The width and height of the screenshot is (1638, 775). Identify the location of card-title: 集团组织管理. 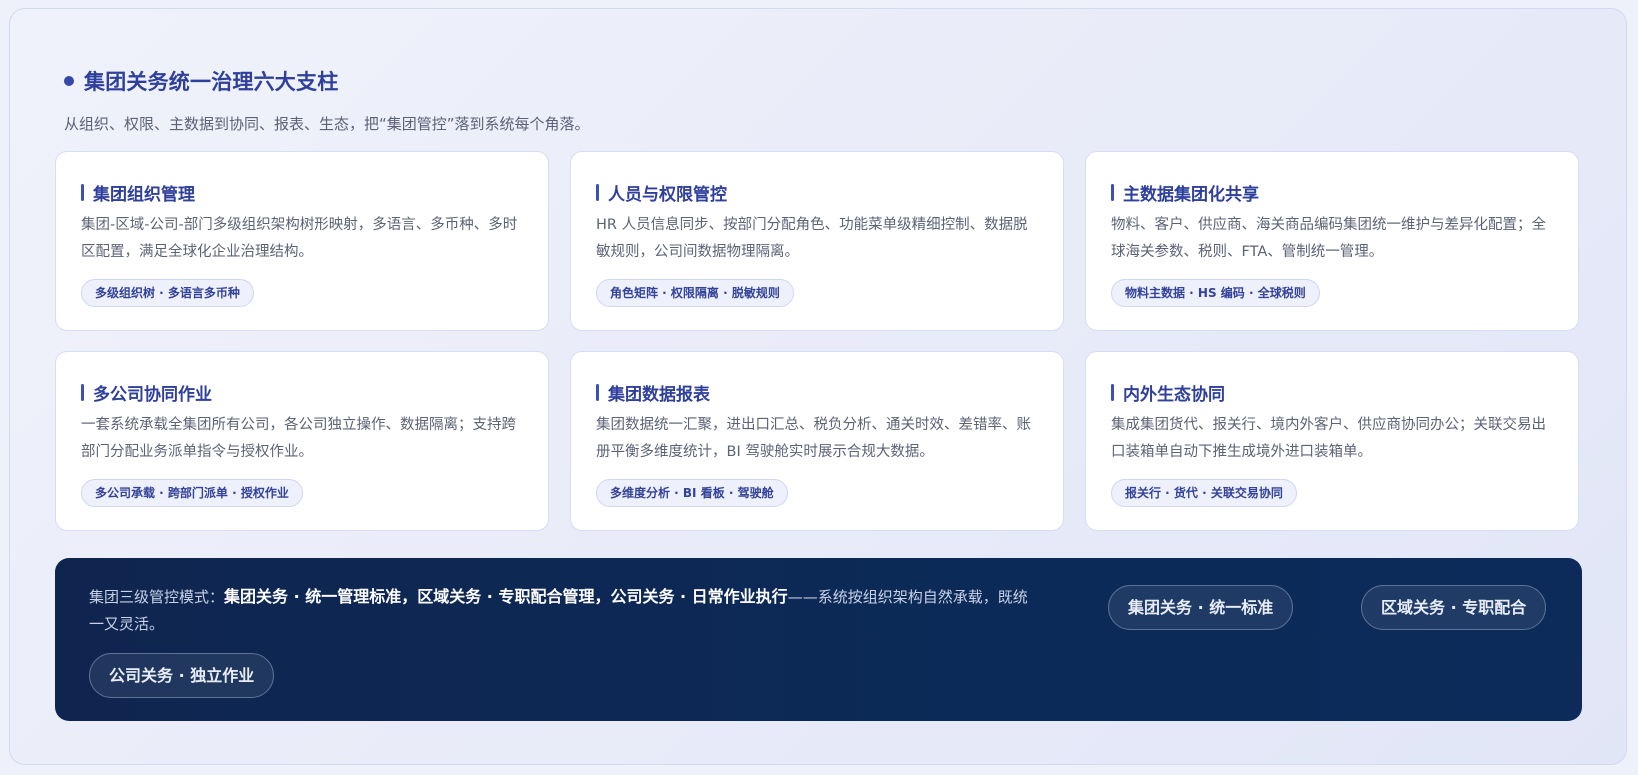
(144, 194).